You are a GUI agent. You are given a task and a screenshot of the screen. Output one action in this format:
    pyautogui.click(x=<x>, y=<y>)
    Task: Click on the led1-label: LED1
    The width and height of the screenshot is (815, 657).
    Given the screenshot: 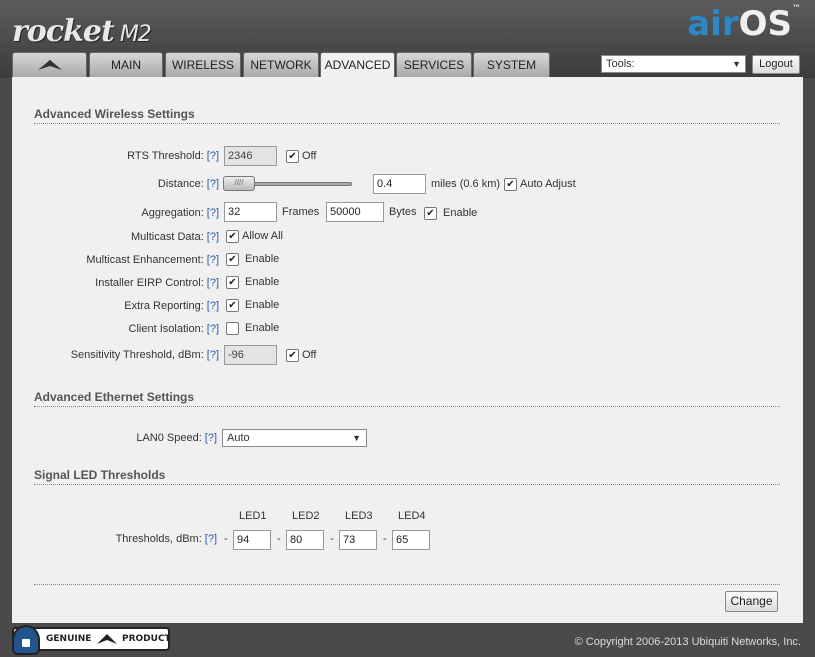 What is the action you would take?
    pyautogui.click(x=253, y=516)
    